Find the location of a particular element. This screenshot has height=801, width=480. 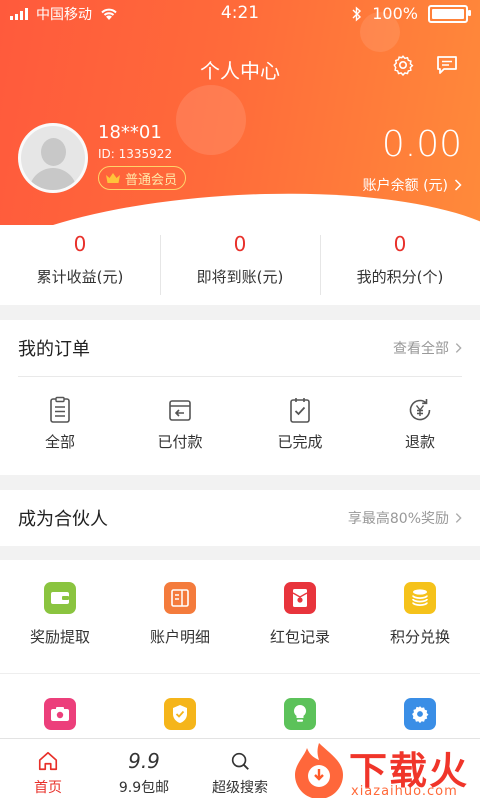

tool-settings-button is located at coordinates (420, 714).